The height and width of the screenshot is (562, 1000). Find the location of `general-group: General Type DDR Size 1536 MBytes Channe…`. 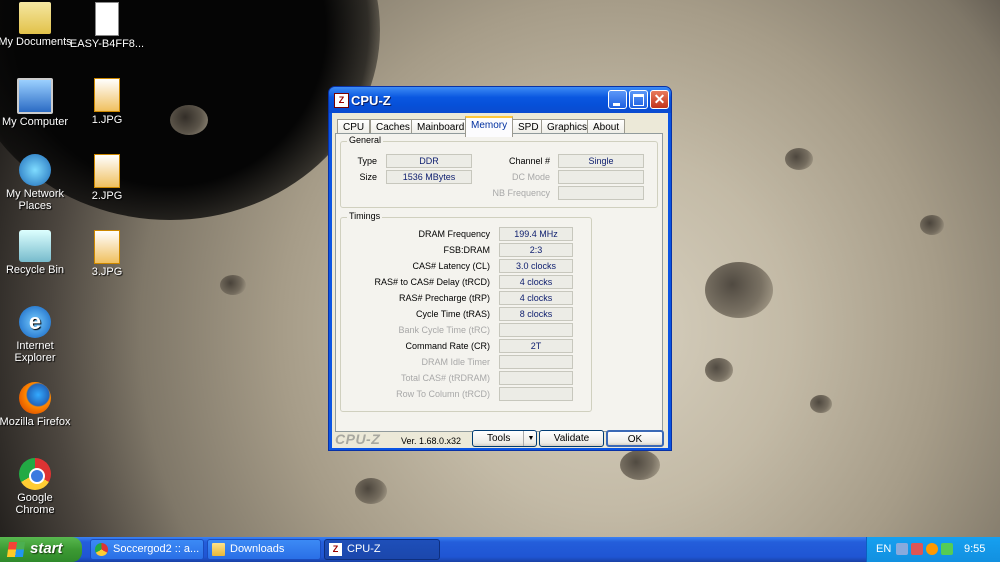

general-group: General Type DDR Size 1536 MBytes Channe… is located at coordinates (499, 171).